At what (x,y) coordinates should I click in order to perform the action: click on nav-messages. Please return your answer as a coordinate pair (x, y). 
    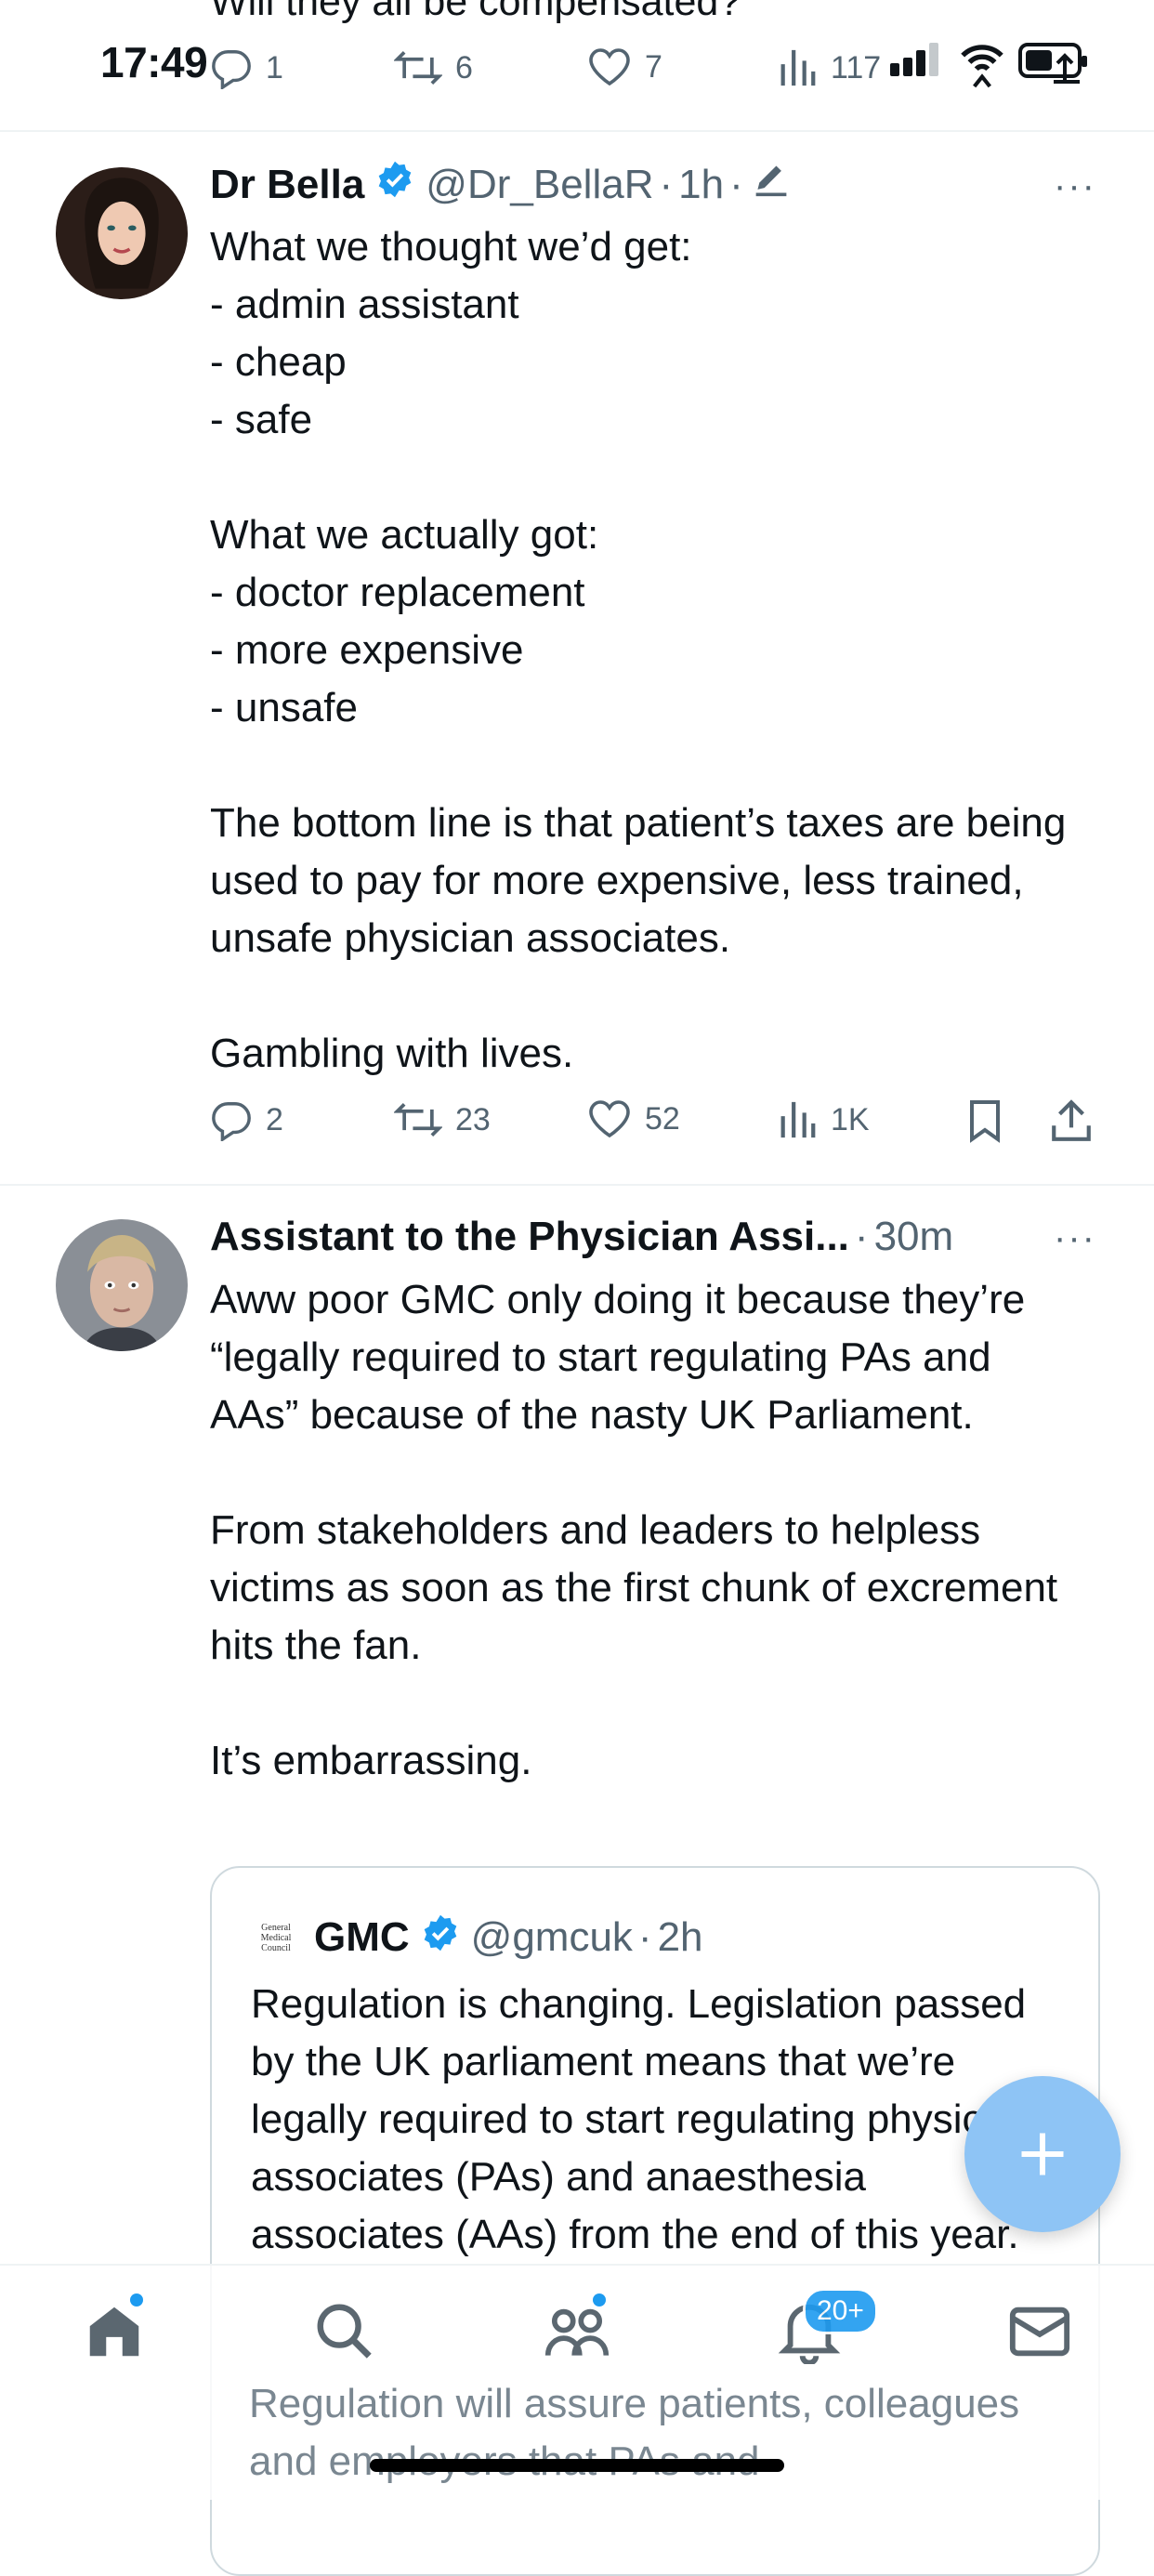
    Looking at the image, I should click on (1039, 2334).